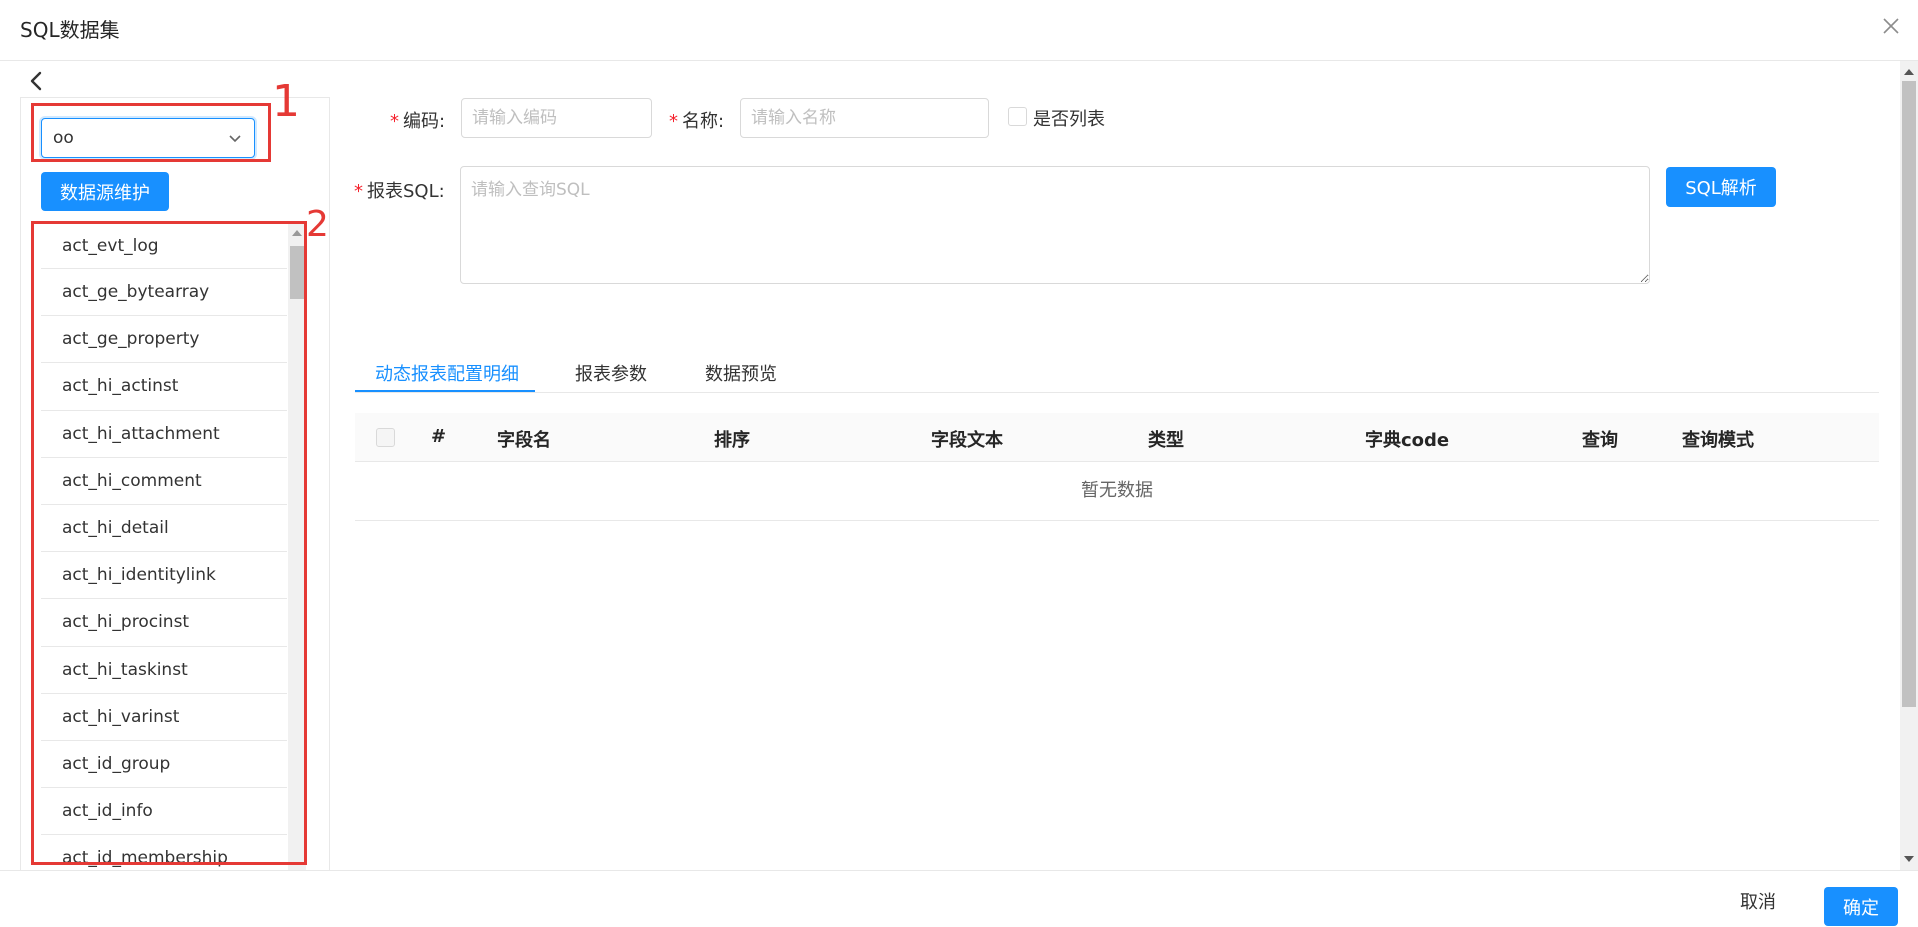  I want to click on grid-empty-text: 暂无数据, so click(1117, 491).